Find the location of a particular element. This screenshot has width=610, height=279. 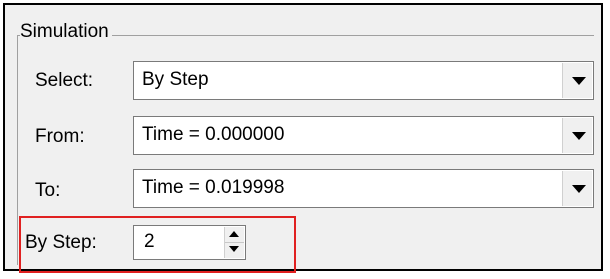

to-value: Time = 0.019998 is located at coordinates (213, 187).